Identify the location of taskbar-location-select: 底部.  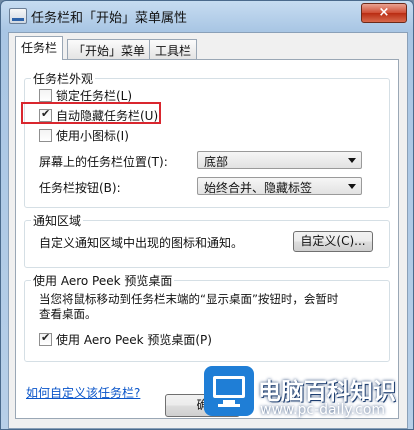
(279, 160).